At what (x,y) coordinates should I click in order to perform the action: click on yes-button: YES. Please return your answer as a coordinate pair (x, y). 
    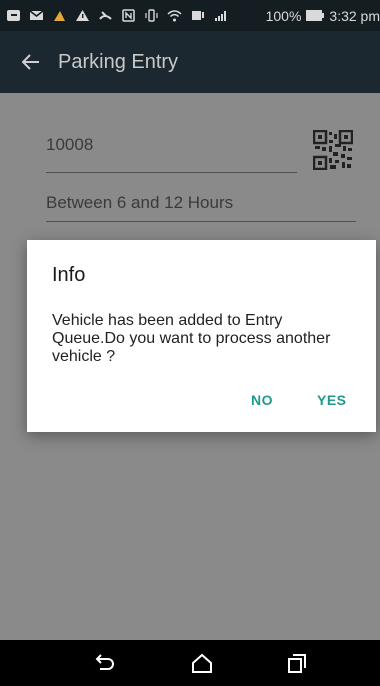
    Looking at the image, I should click on (332, 400).